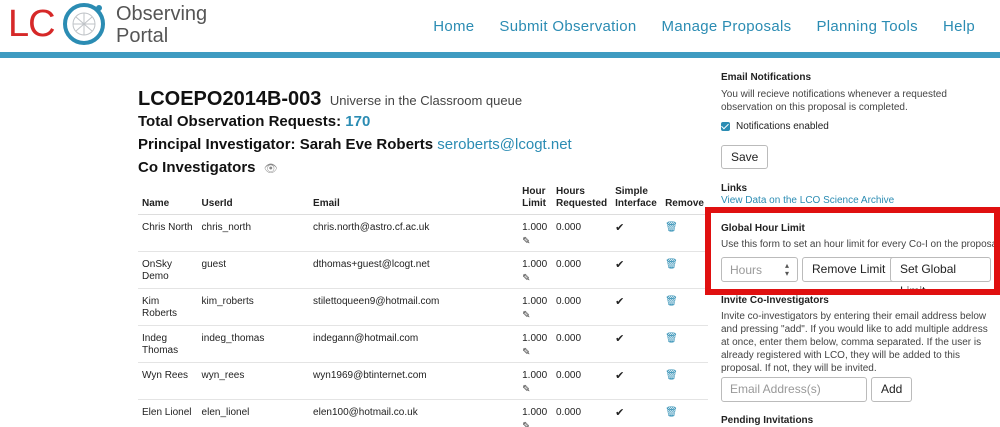  I want to click on total-requests: Total Observation Requests: 170, so click(254, 121).